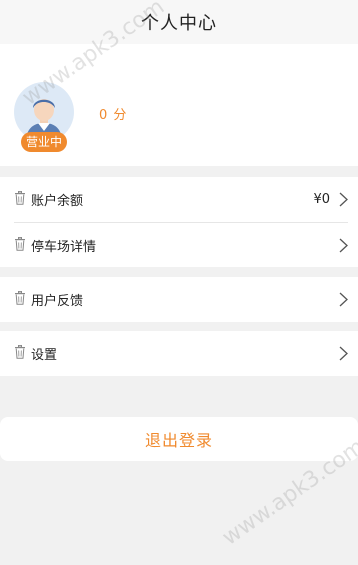  I want to click on menu-item-balance: 账户余额 ¥0, so click(179, 199).